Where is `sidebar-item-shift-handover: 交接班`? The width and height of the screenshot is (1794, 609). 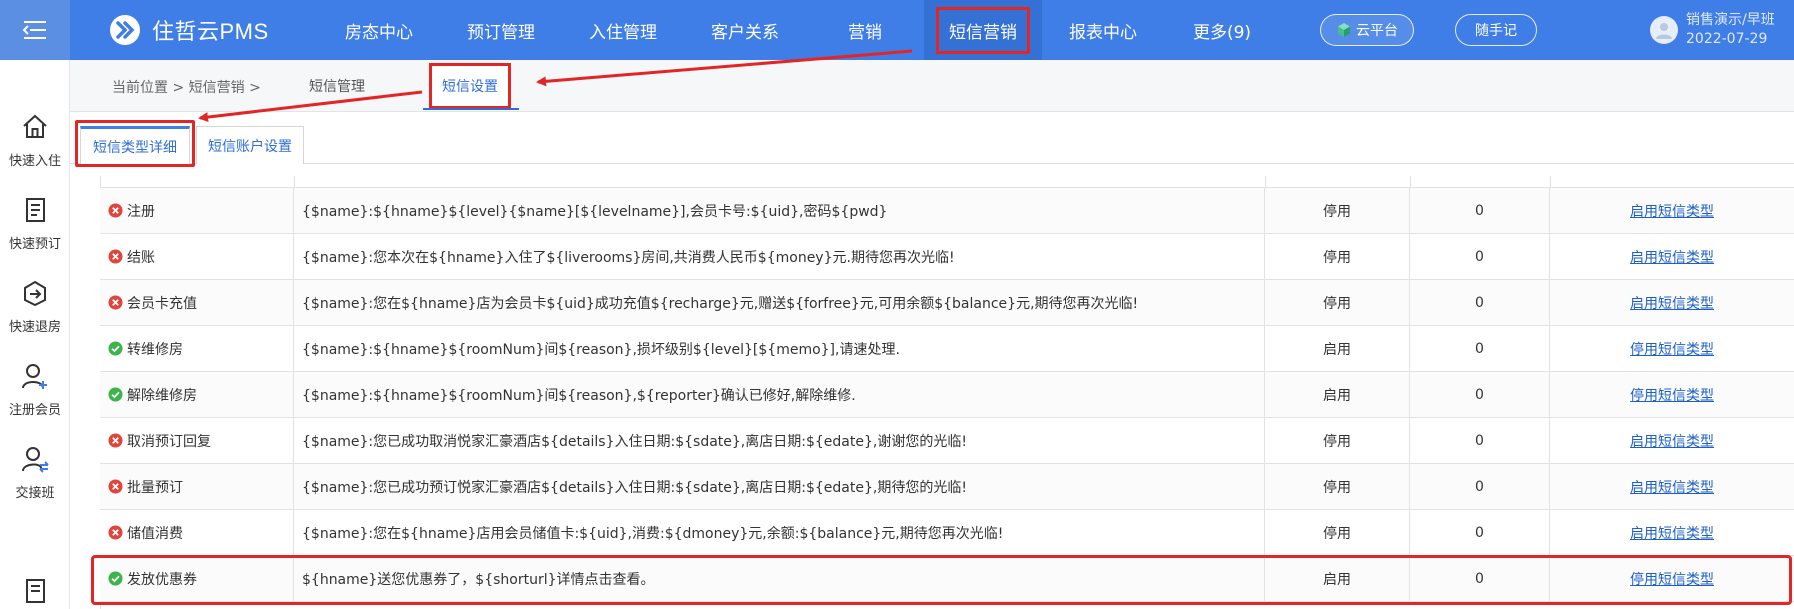
sidebar-item-shift-handover: 交接班 is located at coordinates (35, 472).